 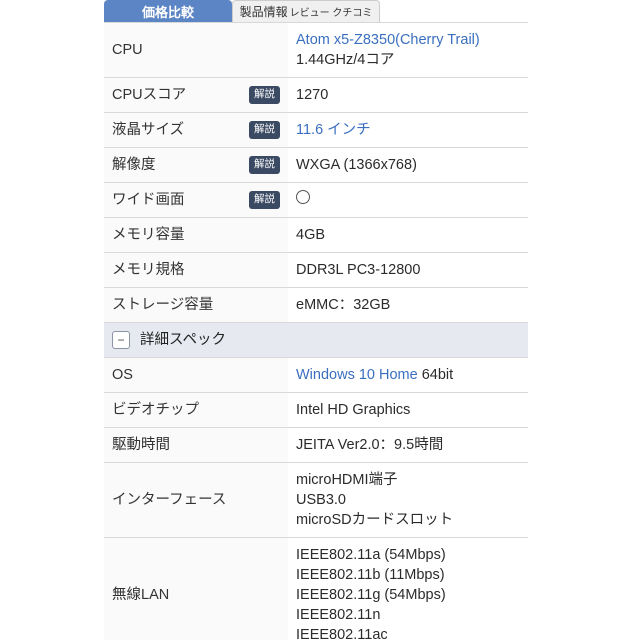 I want to click on row-key-os: OS, so click(x=196, y=375).